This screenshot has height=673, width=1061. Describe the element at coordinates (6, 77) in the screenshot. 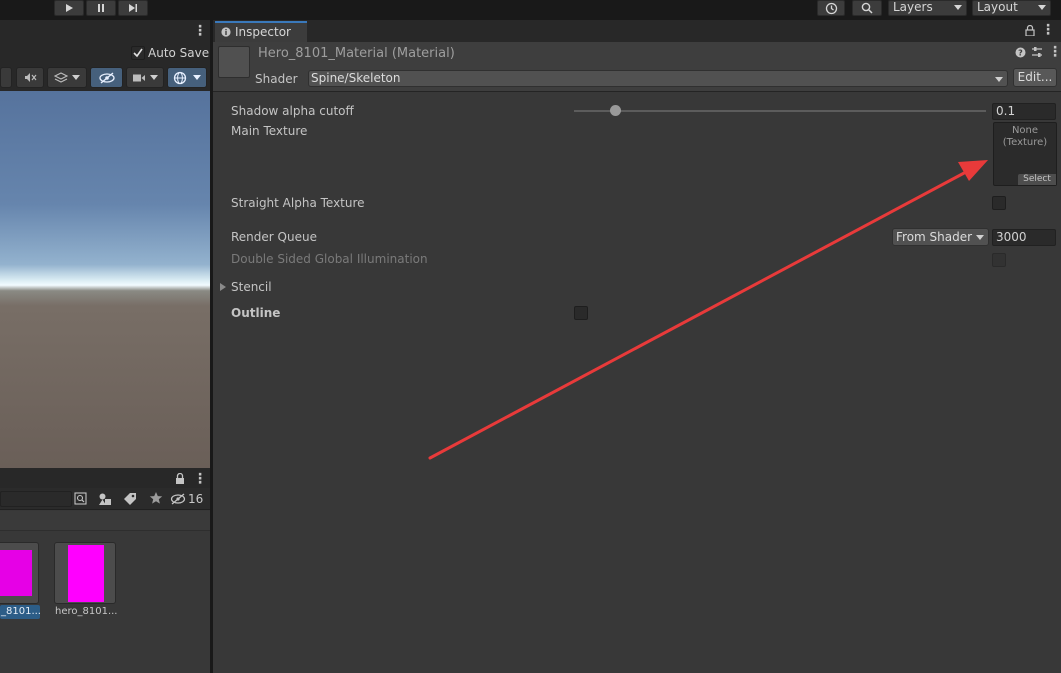

I see `draw-mode-button` at that location.